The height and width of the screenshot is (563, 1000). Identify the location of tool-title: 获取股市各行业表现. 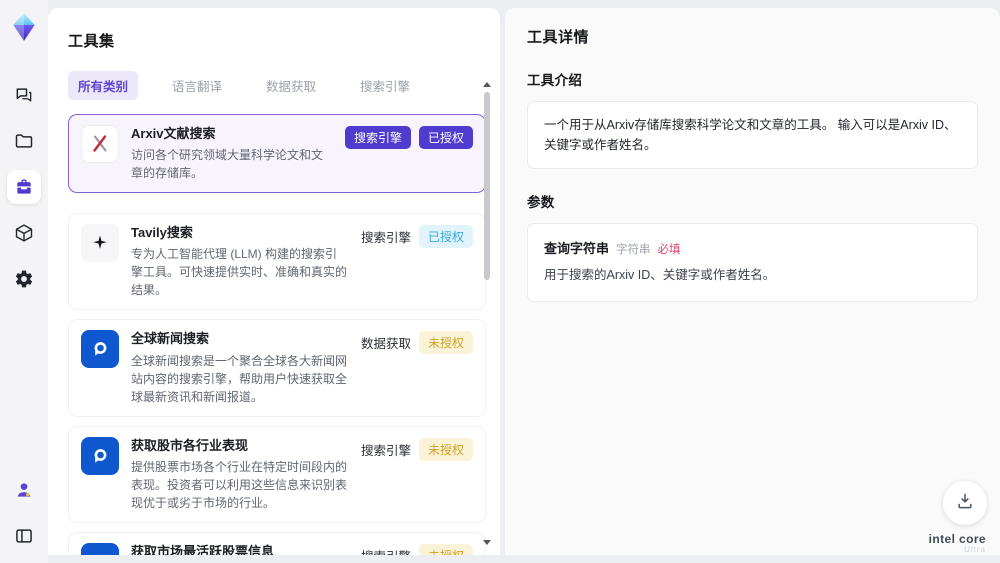
(190, 445).